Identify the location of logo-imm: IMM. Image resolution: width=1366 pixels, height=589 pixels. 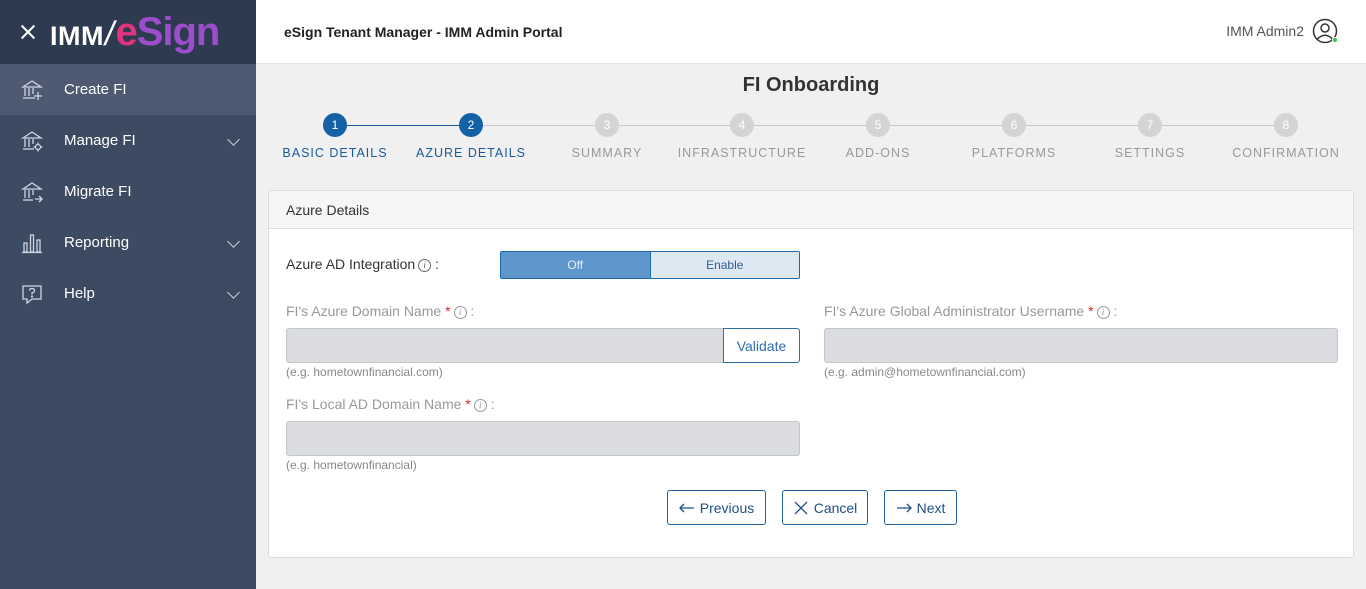
(77, 35).